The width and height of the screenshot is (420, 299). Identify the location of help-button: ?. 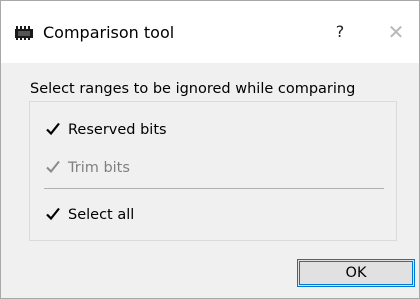
(340, 32).